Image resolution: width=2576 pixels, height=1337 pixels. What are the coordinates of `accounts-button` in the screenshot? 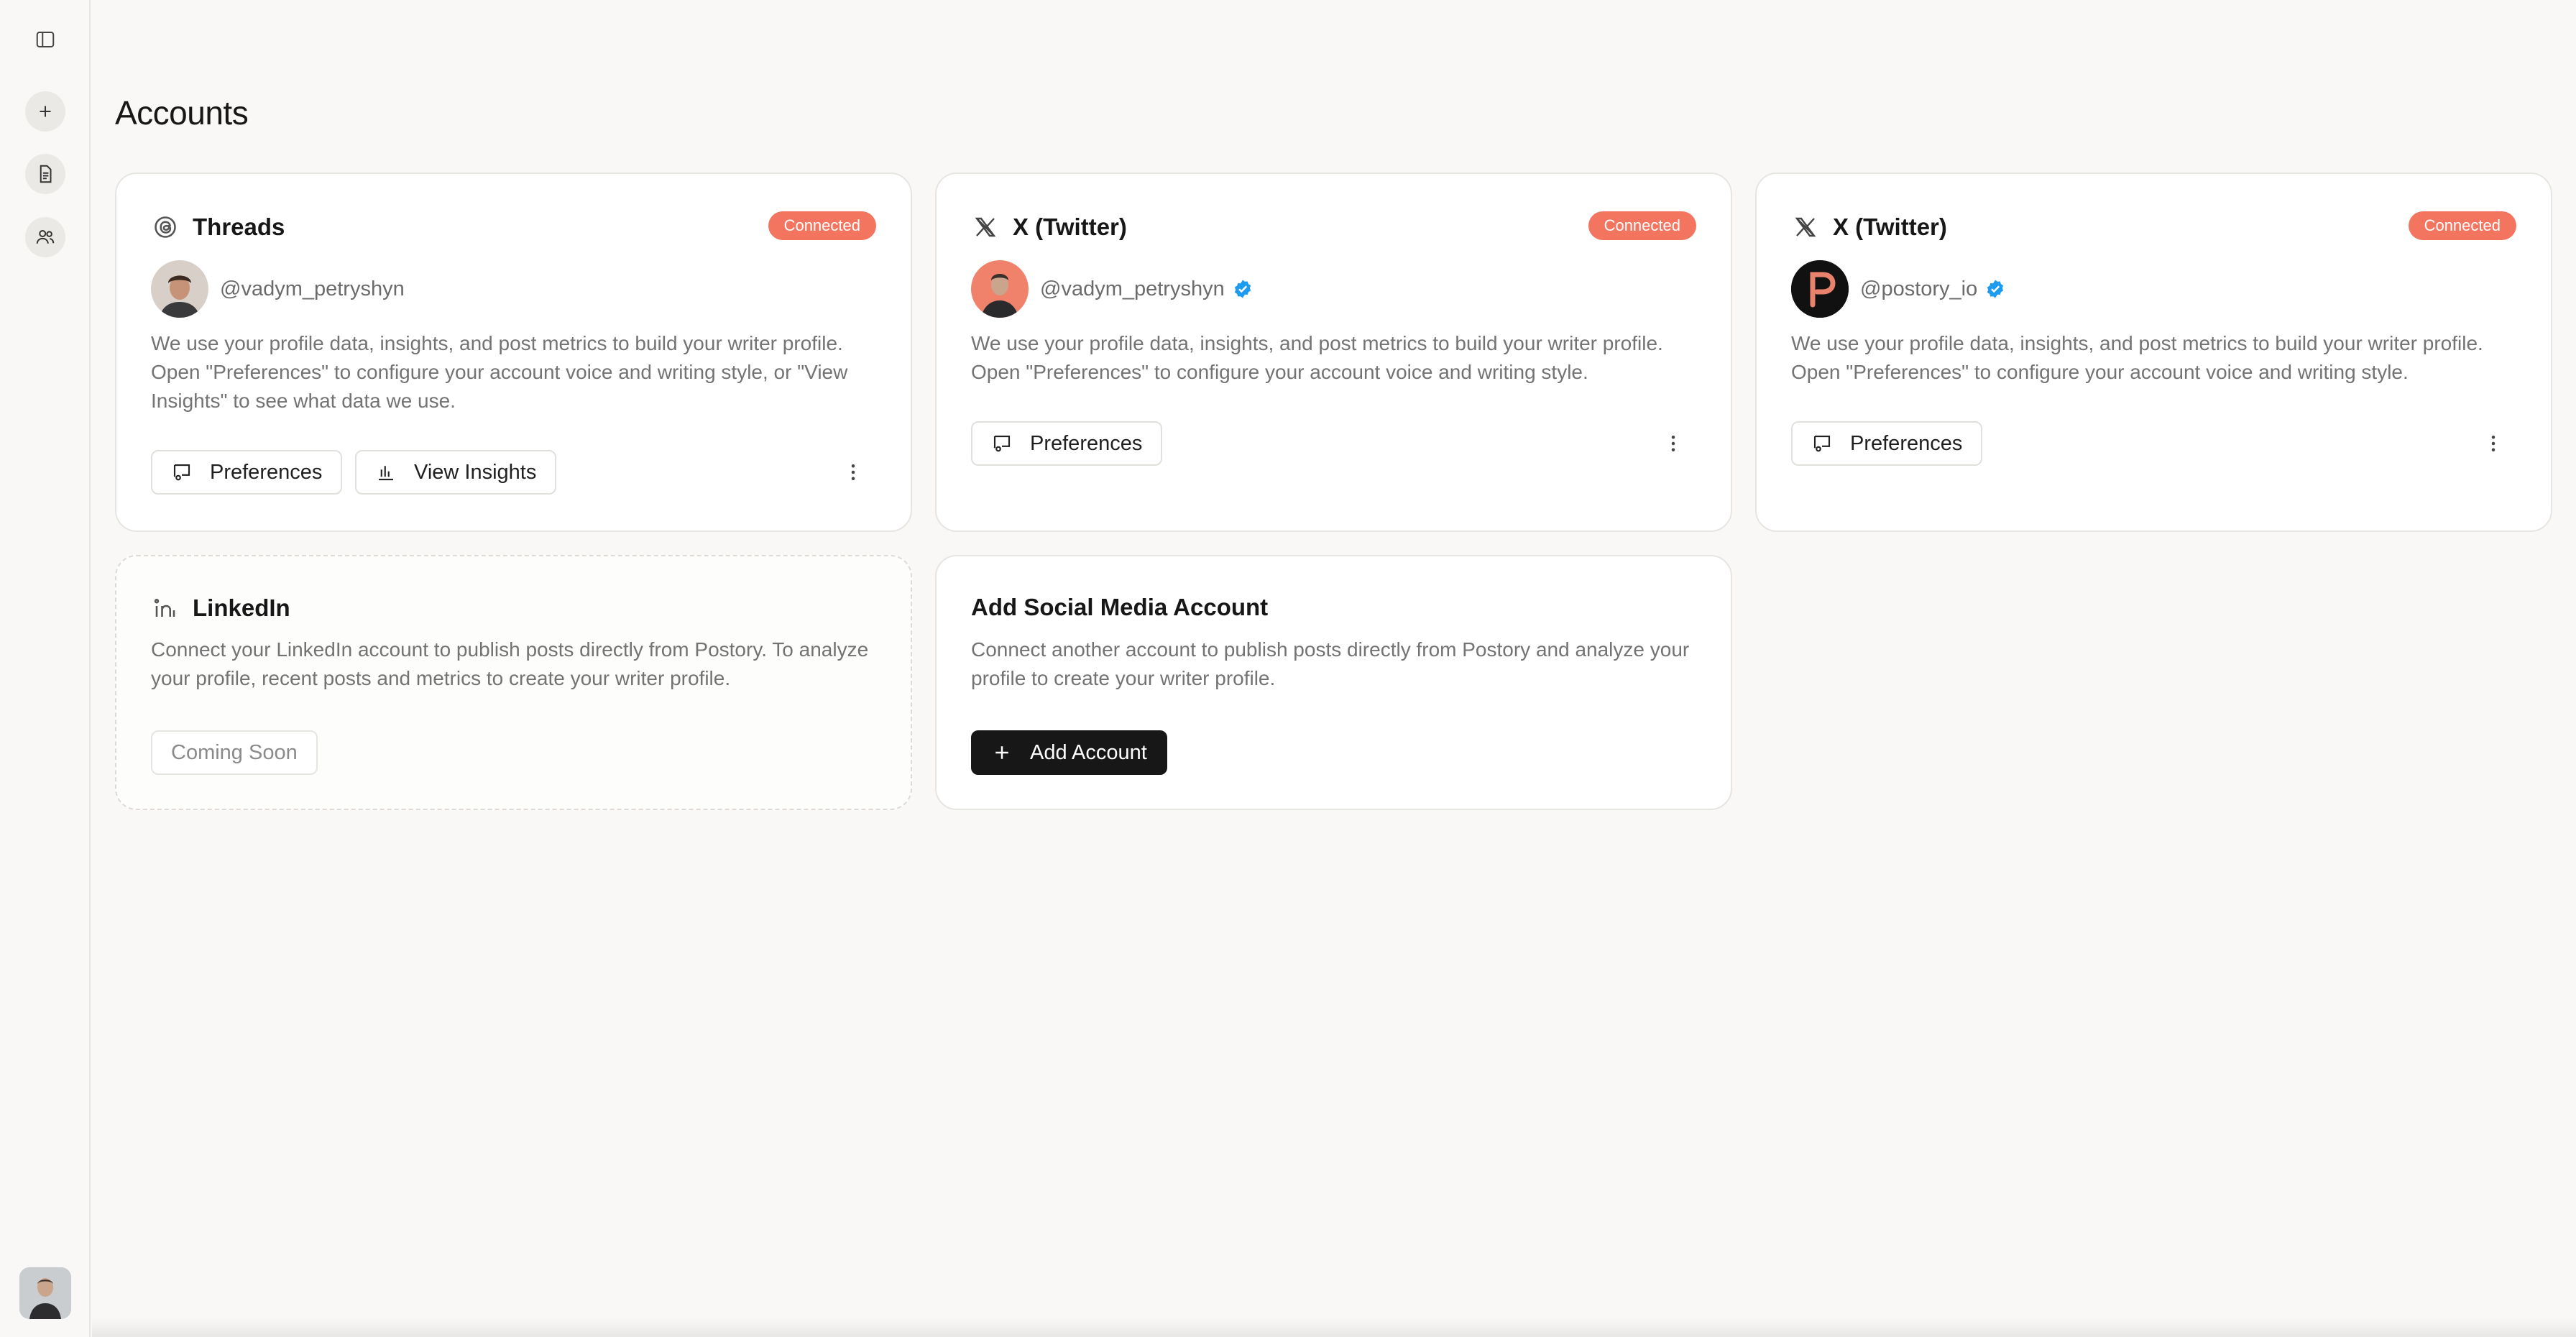 It's located at (45, 237).